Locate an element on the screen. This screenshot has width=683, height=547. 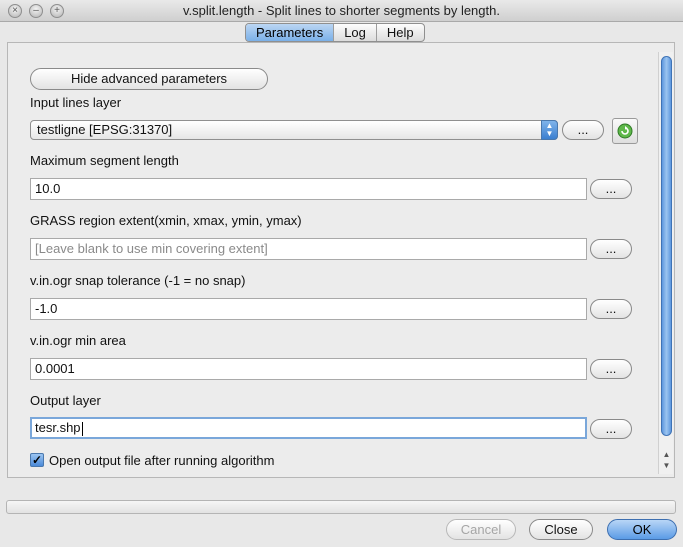
checkmark-icon: ✓ is located at coordinates (37, 460).